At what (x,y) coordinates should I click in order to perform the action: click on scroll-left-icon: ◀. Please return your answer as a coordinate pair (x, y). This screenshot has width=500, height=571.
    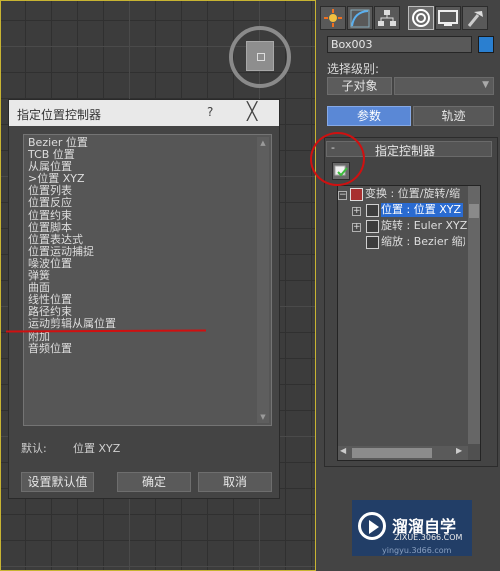
    Looking at the image, I should click on (343, 450).